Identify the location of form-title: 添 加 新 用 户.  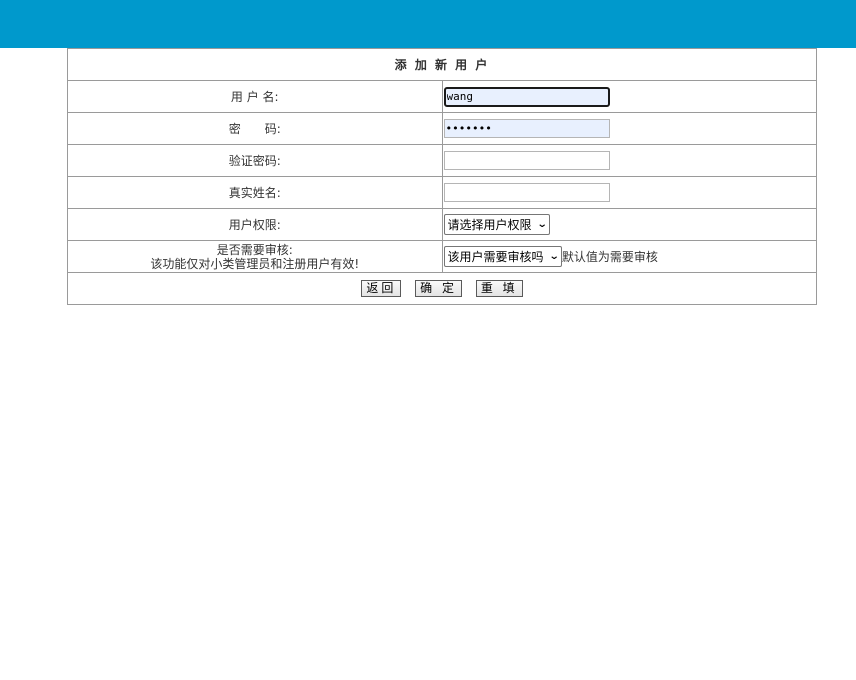
(442, 64).